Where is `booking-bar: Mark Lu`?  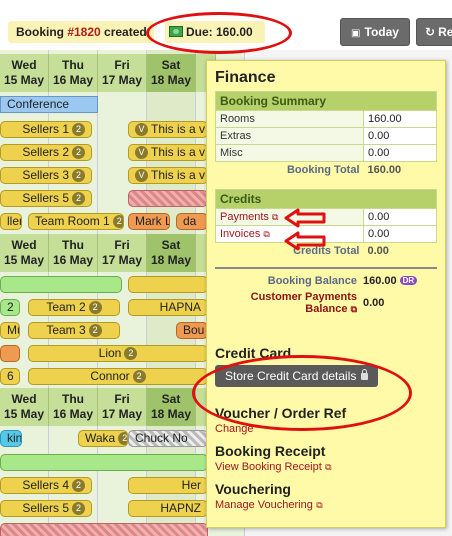
booking-bar: Mark Lu is located at coordinates (149, 221).